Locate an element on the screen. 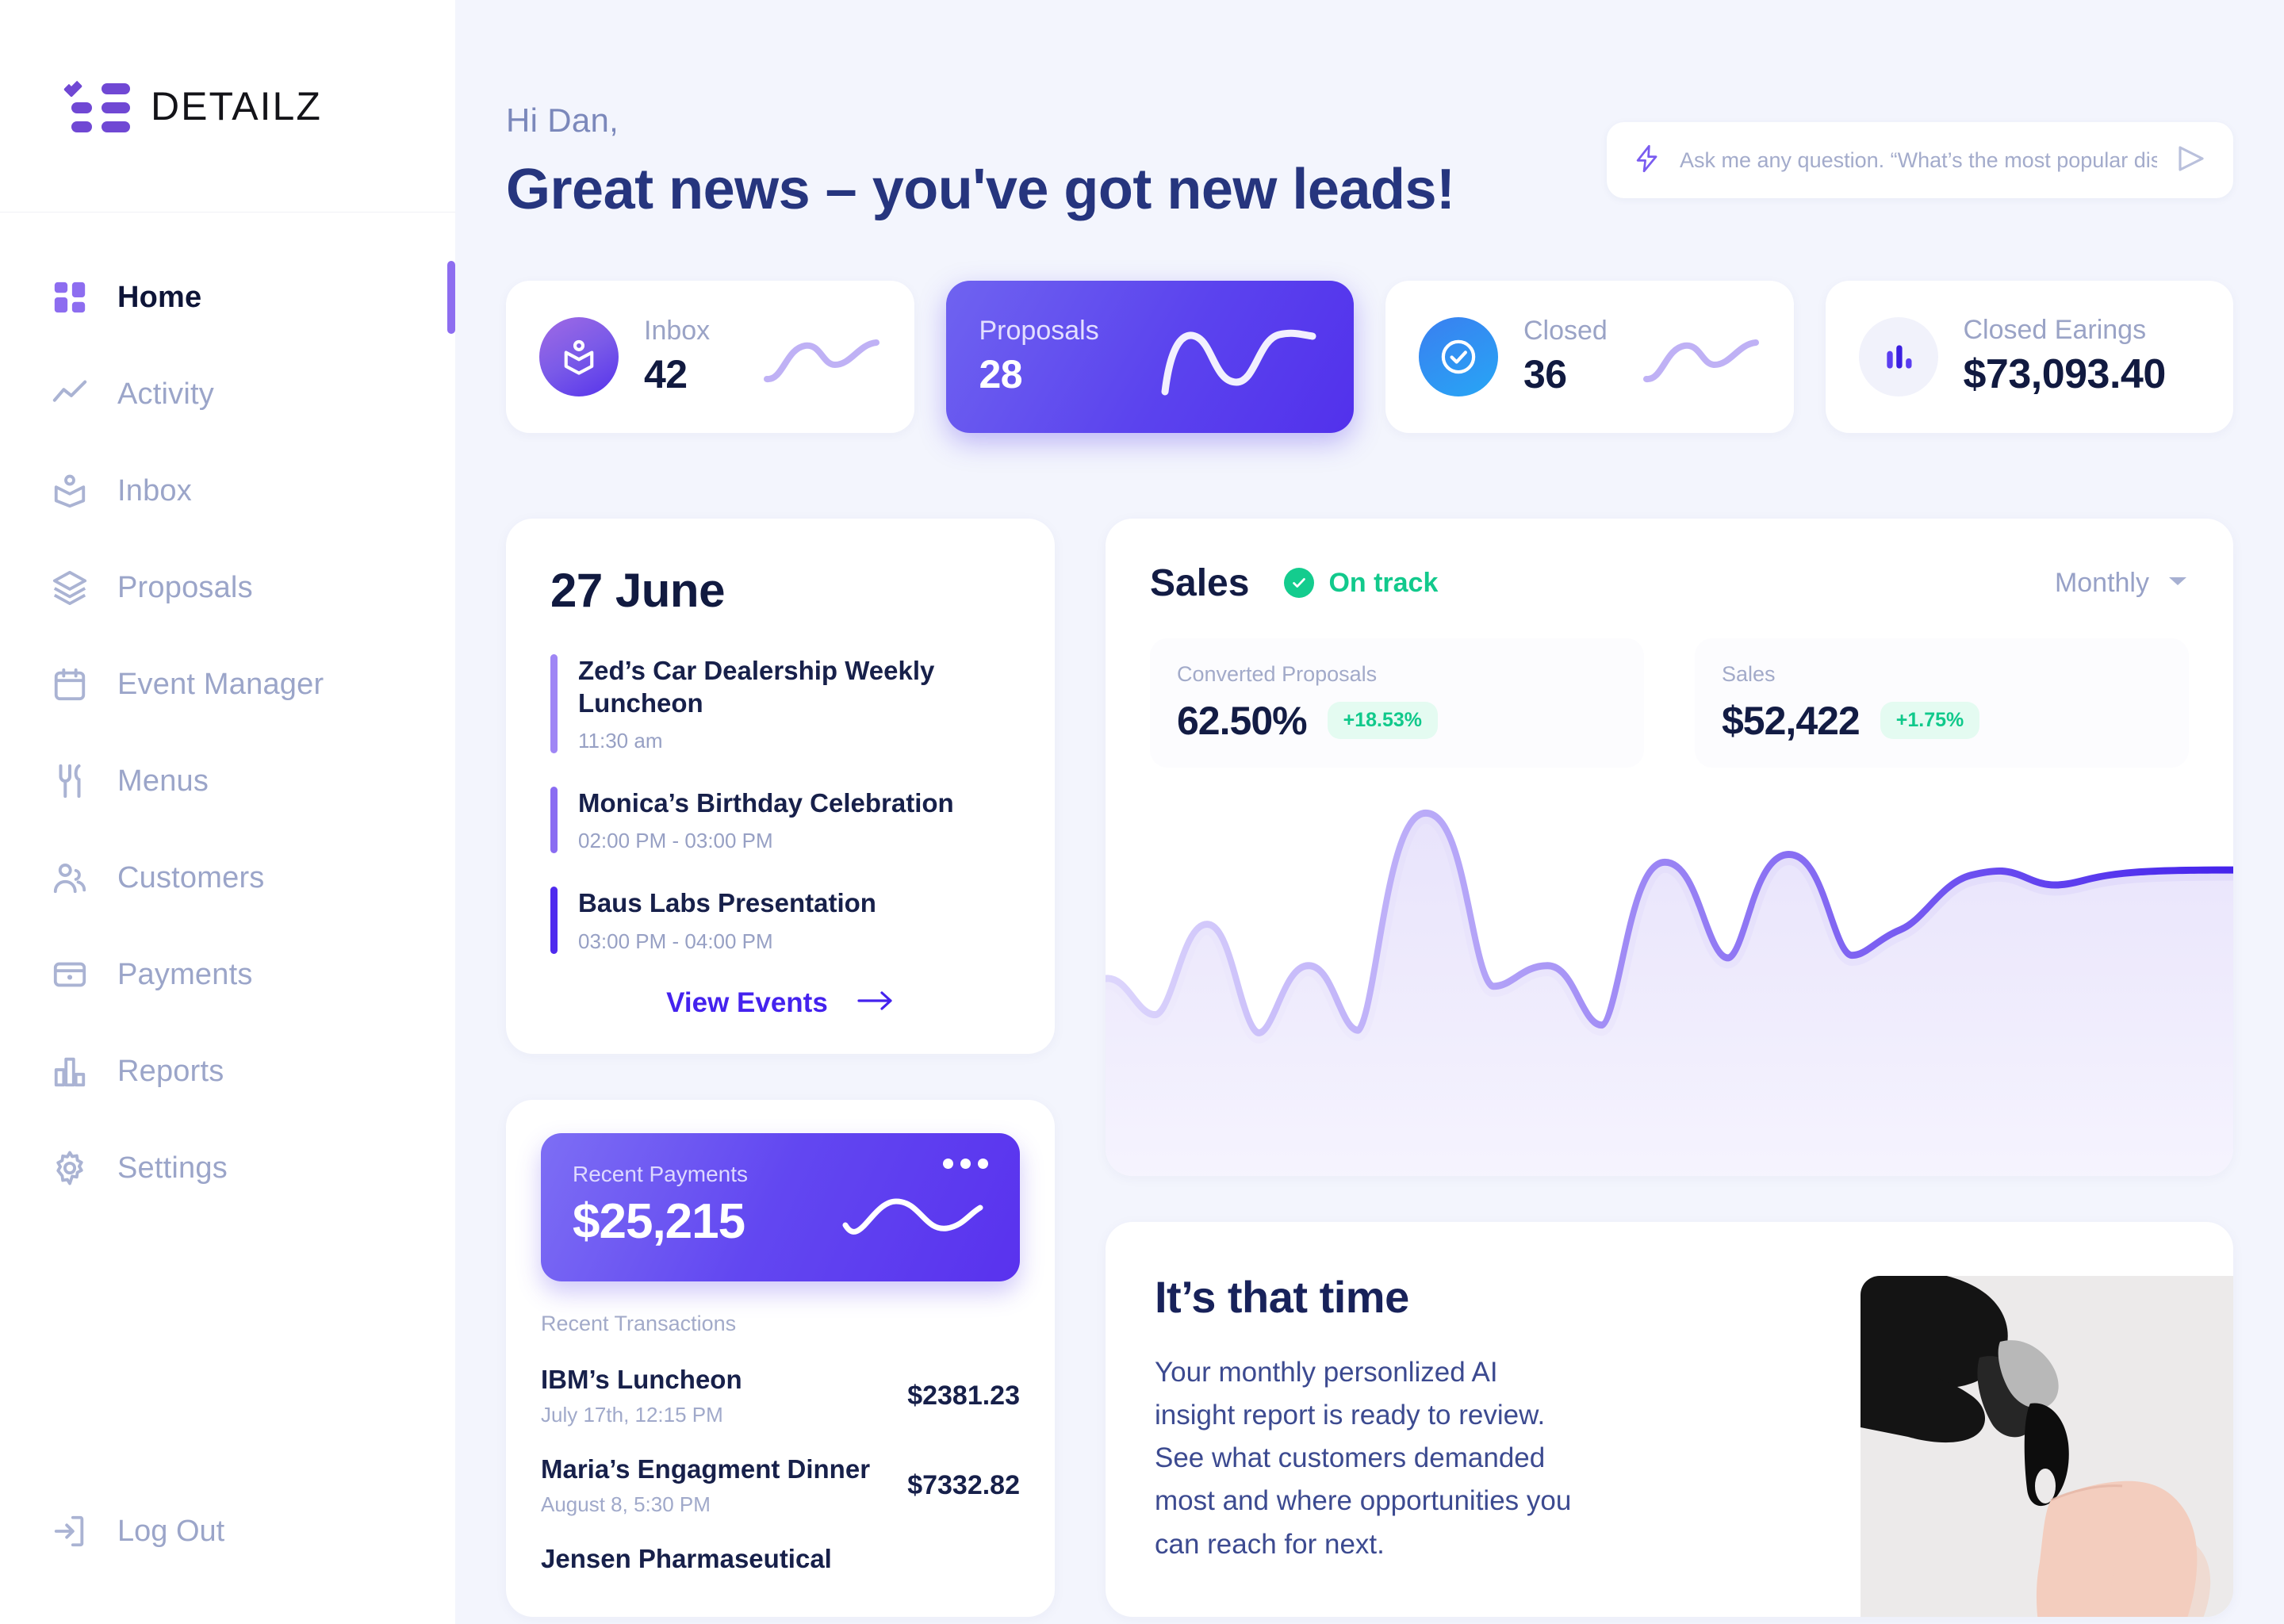 Image resolution: width=2284 pixels, height=1624 pixels. sidebar-item-reports: Reports is located at coordinates (227, 1071).